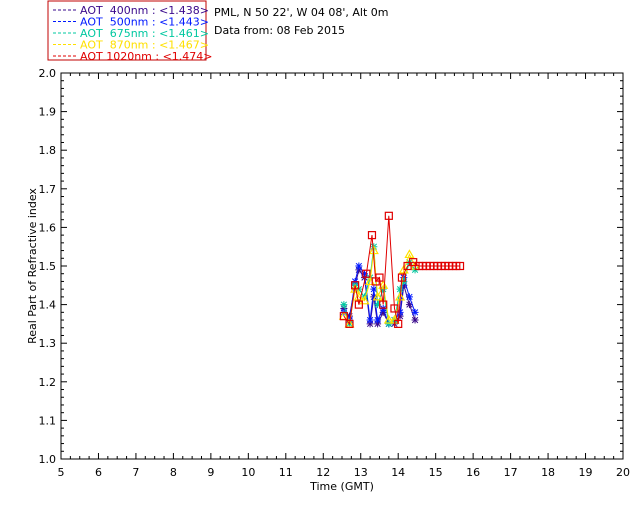  What do you see at coordinates (48, 266) in the screenshot?
I see `y-tick-label: 1.5` at bounding box center [48, 266].